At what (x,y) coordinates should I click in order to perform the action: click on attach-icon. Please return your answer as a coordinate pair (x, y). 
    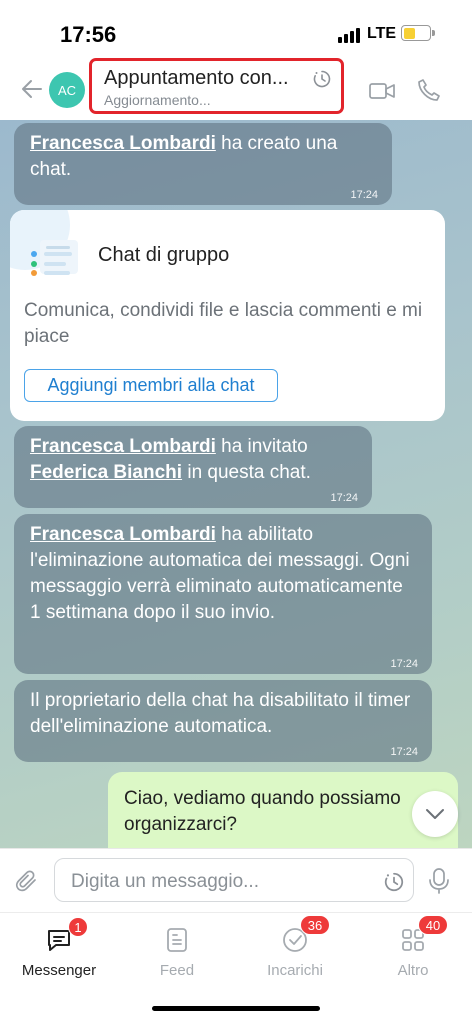
    Looking at the image, I should click on (27, 881).